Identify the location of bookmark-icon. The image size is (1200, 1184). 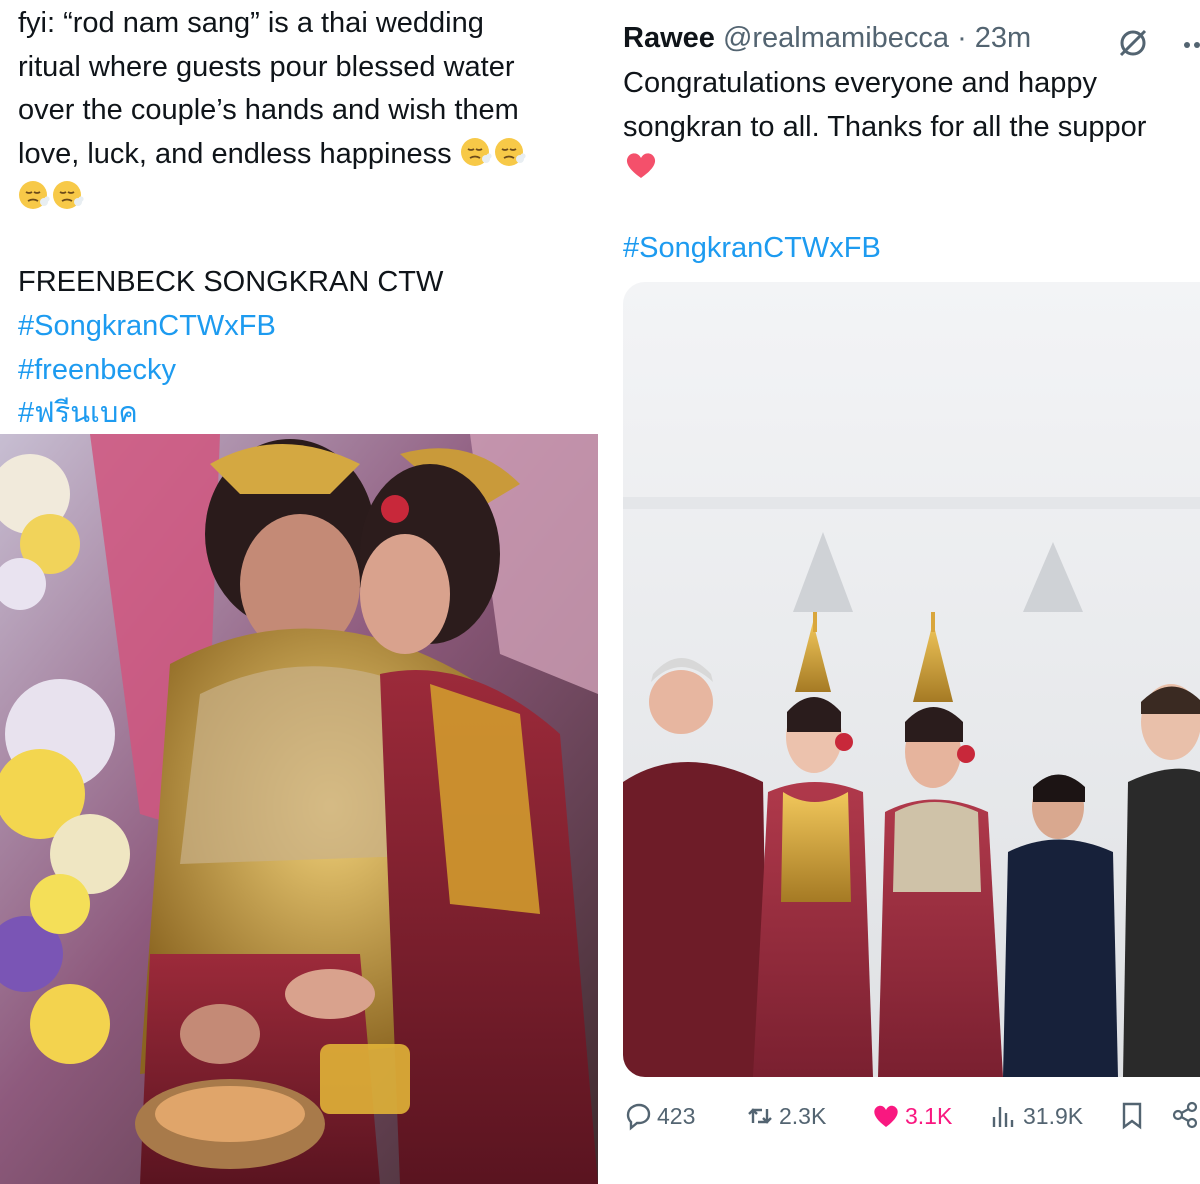
(1132, 1115).